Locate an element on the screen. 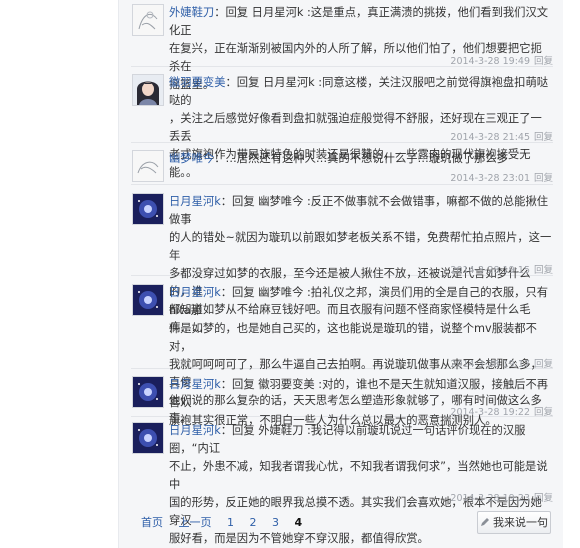  page-2-link: 2 is located at coordinates (253, 522).